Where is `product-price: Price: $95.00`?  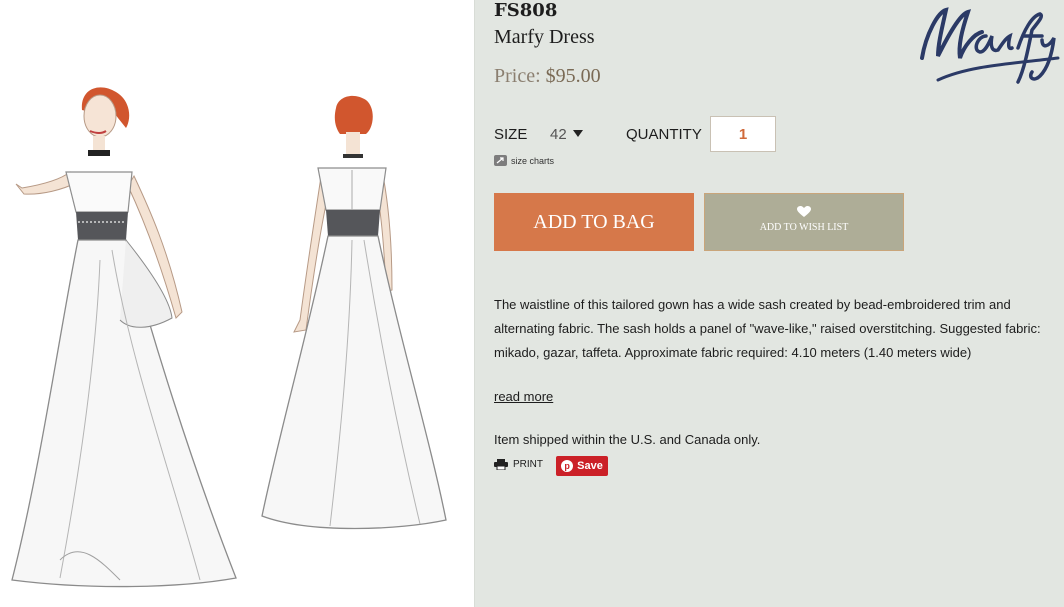 product-price: Price: $95.00 is located at coordinates (547, 76).